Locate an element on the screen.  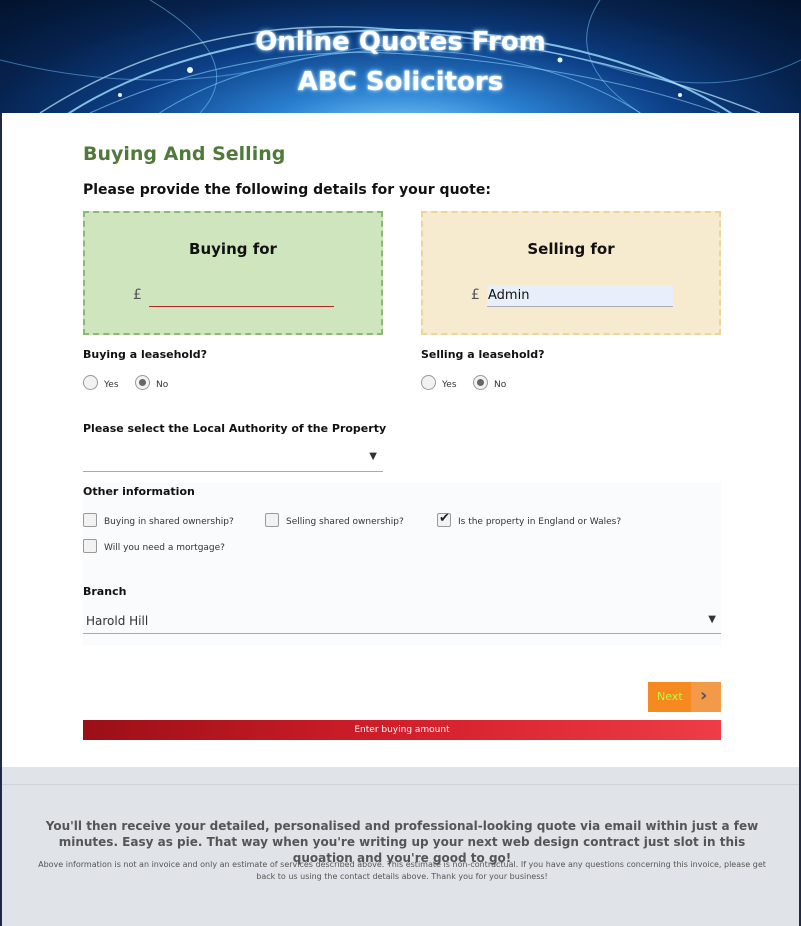
next-arrow-box: › is located at coordinates (706, 697).